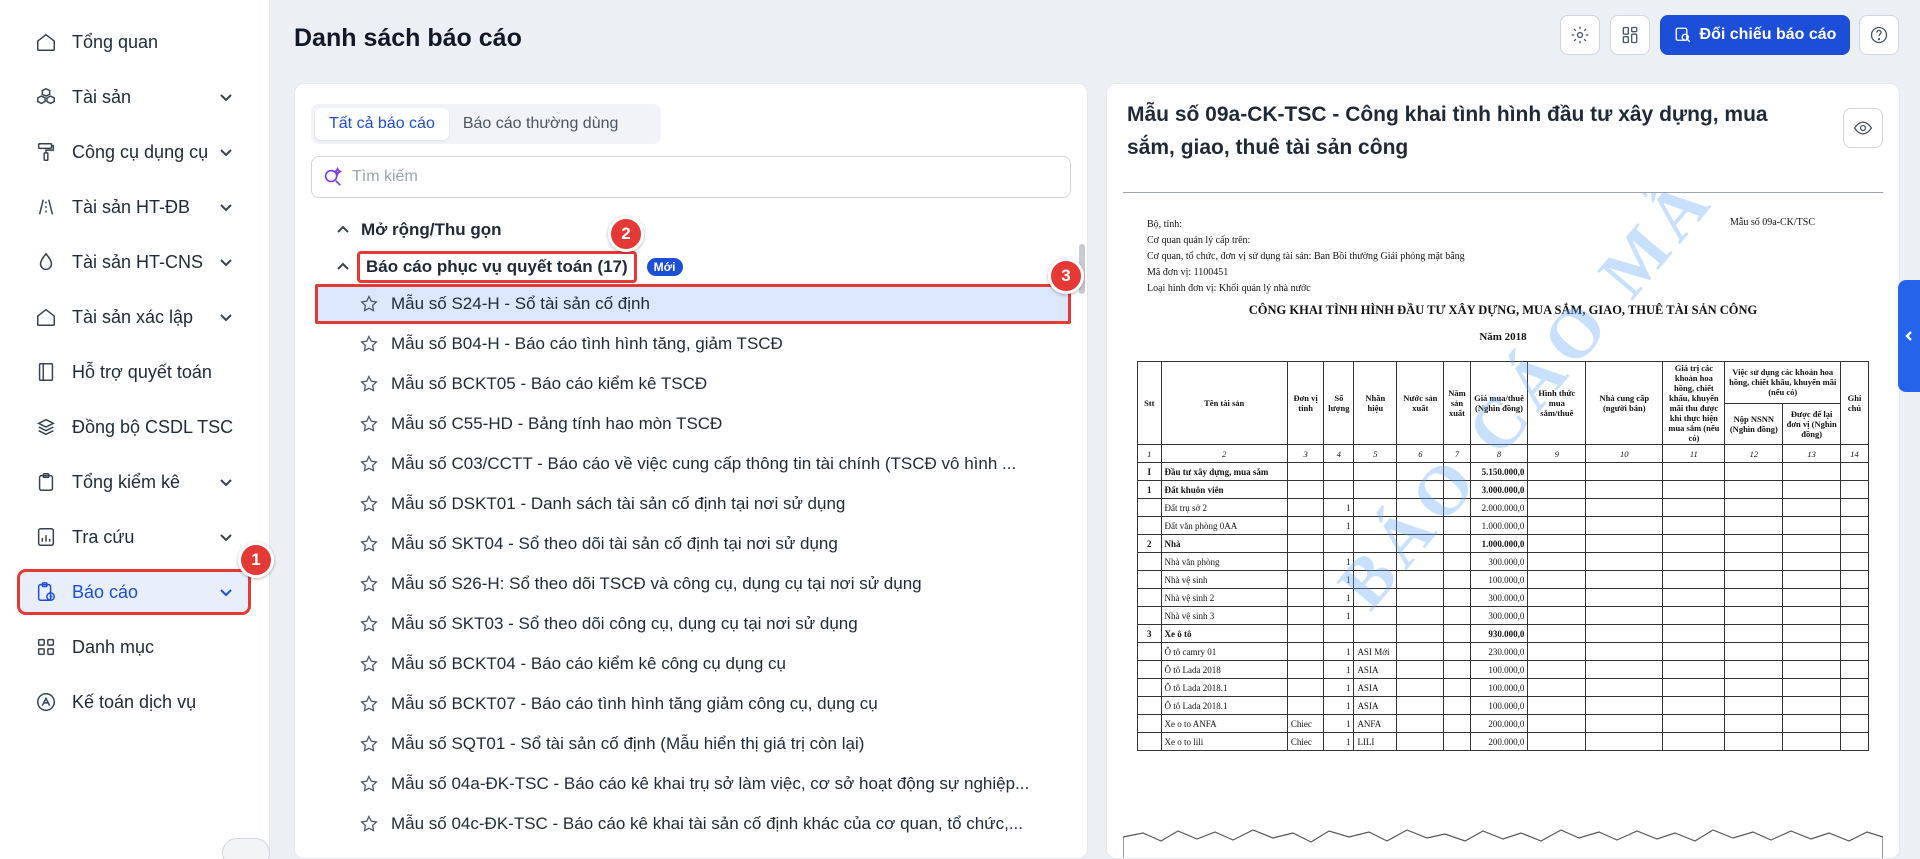 The width and height of the screenshot is (1920, 859). I want to click on settings-button, so click(1580, 35).